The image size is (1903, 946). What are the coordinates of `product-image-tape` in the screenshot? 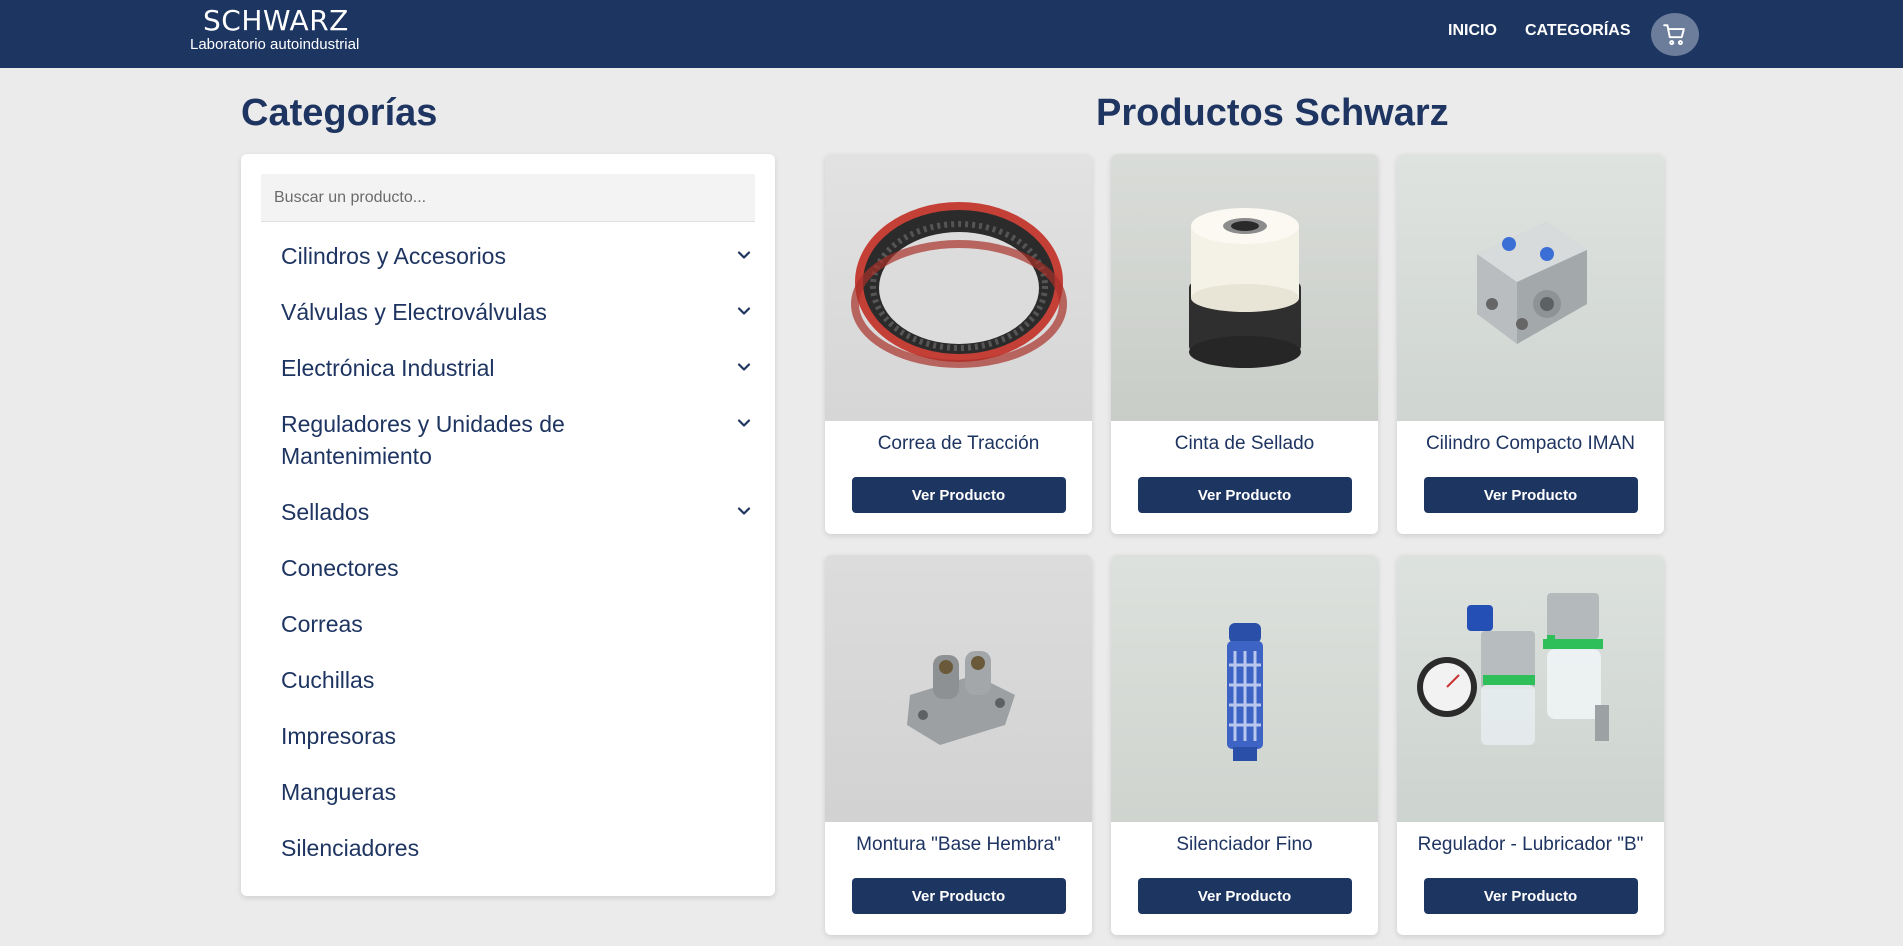 It's located at (1244, 287).